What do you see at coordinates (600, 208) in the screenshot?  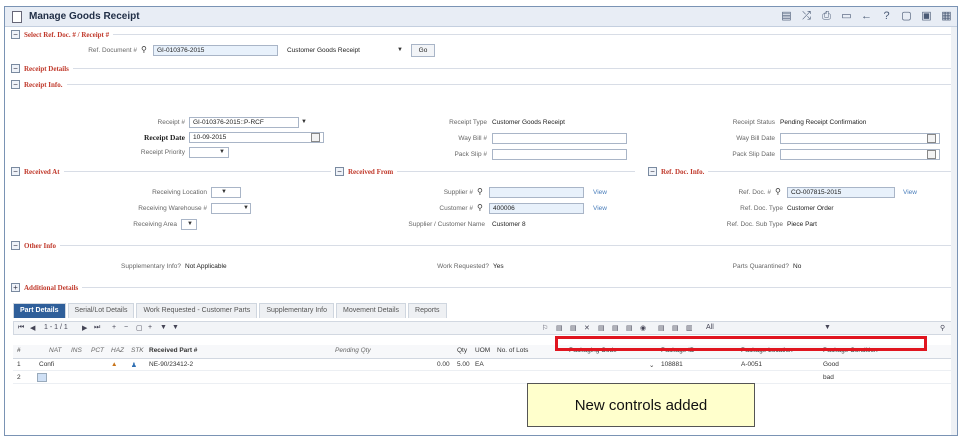 I see `customer-view-link: View` at bounding box center [600, 208].